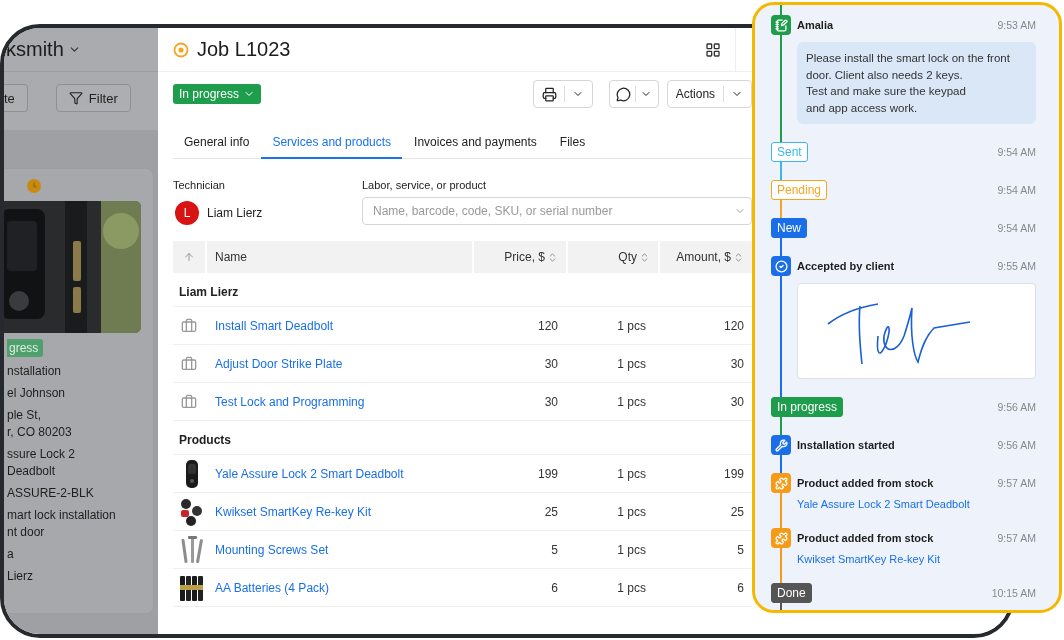 The image size is (1064, 640). What do you see at coordinates (40, 432) in the screenshot?
I see `card-text: r, CO 80203` at bounding box center [40, 432].